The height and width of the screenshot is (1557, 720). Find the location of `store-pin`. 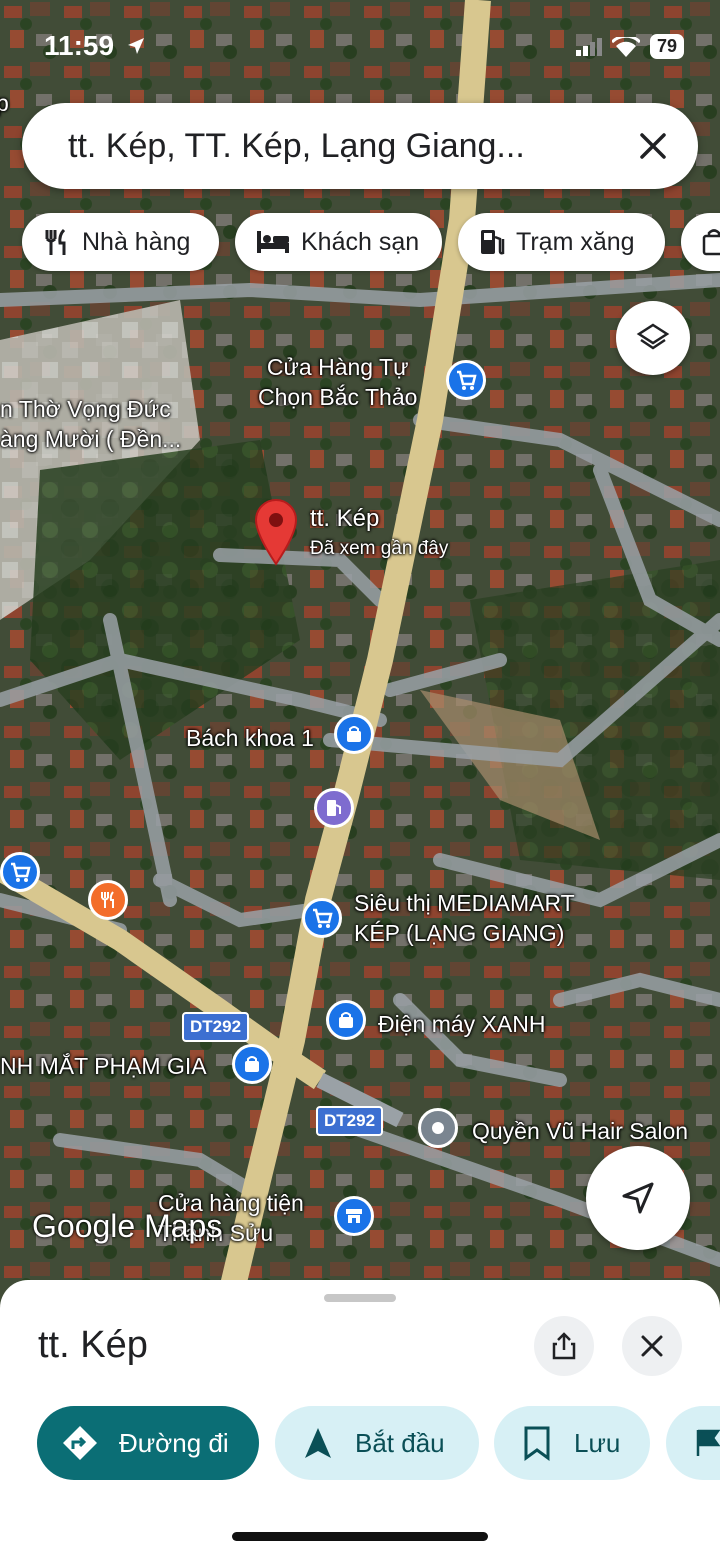

store-pin is located at coordinates (354, 1216).